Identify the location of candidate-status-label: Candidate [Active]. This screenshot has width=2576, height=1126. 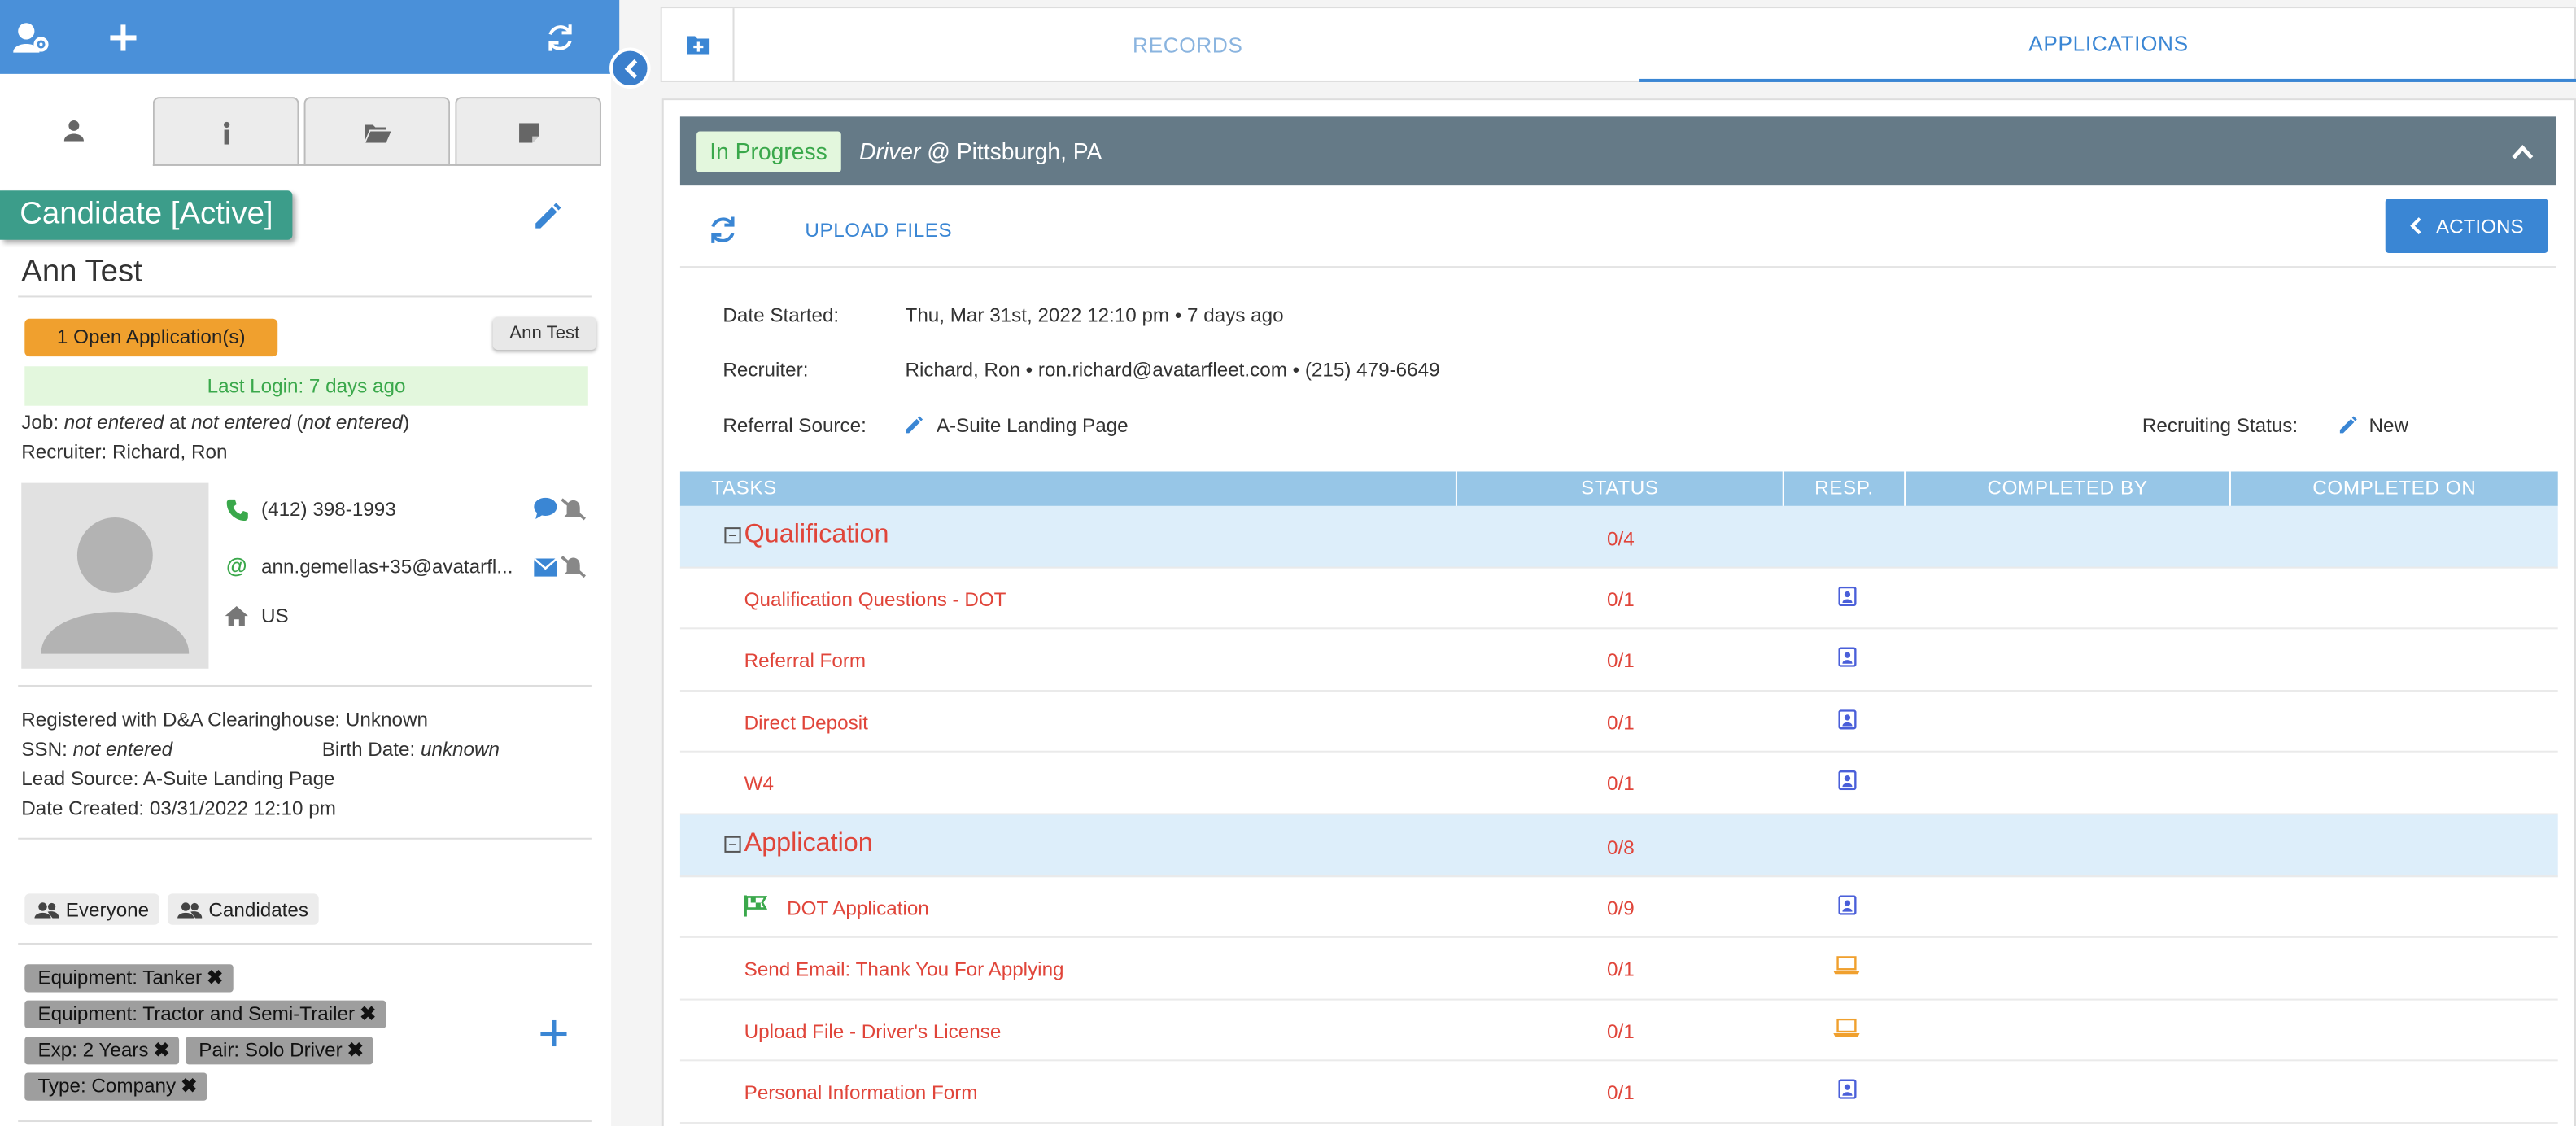
(146, 215).